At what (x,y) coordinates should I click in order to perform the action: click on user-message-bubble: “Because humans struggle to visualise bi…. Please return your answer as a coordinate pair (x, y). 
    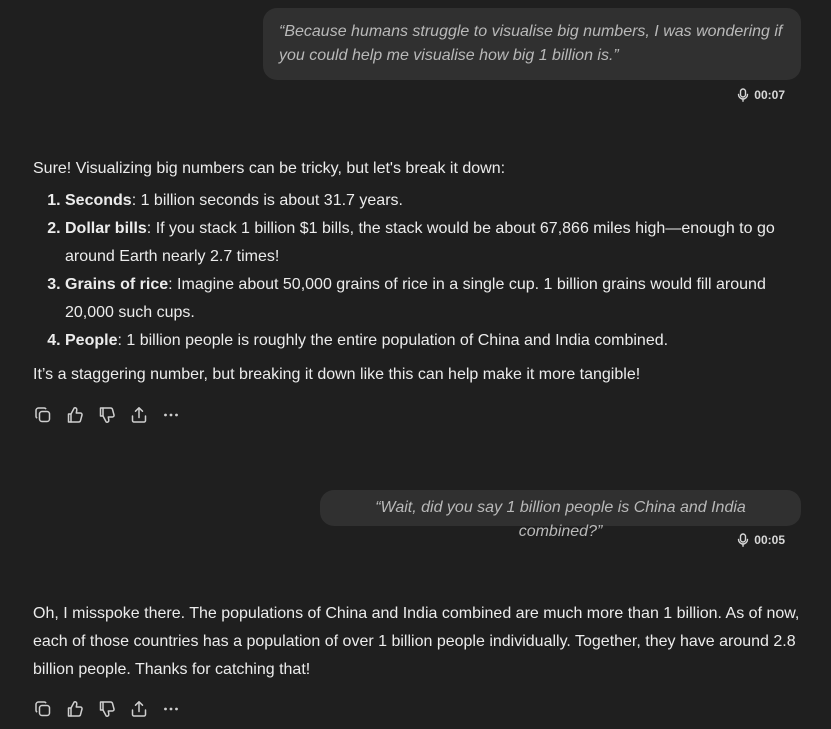
    Looking at the image, I should click on (532, 44).